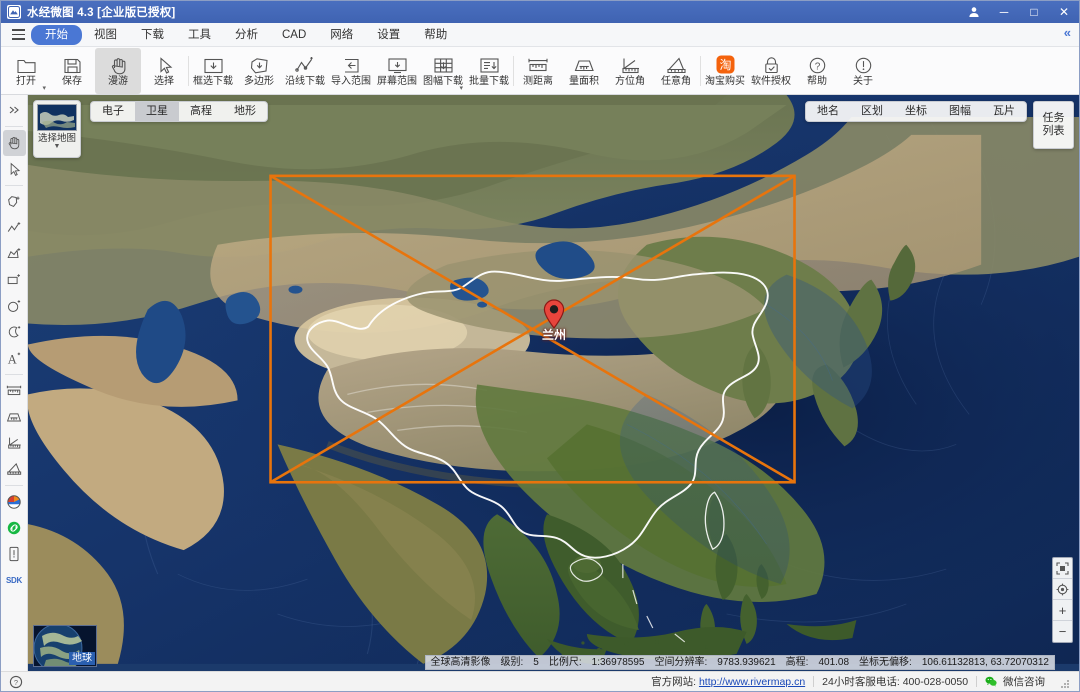 This screenshot has width=1080, height=692. Describe the element at coordinates (14, 417) in the screenshot. I see `measure-area-icon` at that location.